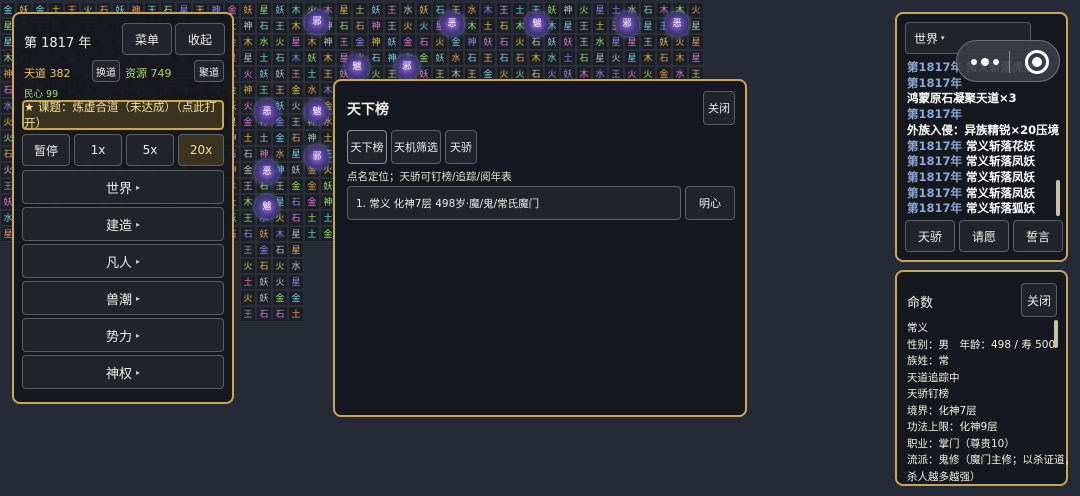  Describe the element at coordinates (1056, 334) in the screenshot. I see `fate-scrollbar` at that location.